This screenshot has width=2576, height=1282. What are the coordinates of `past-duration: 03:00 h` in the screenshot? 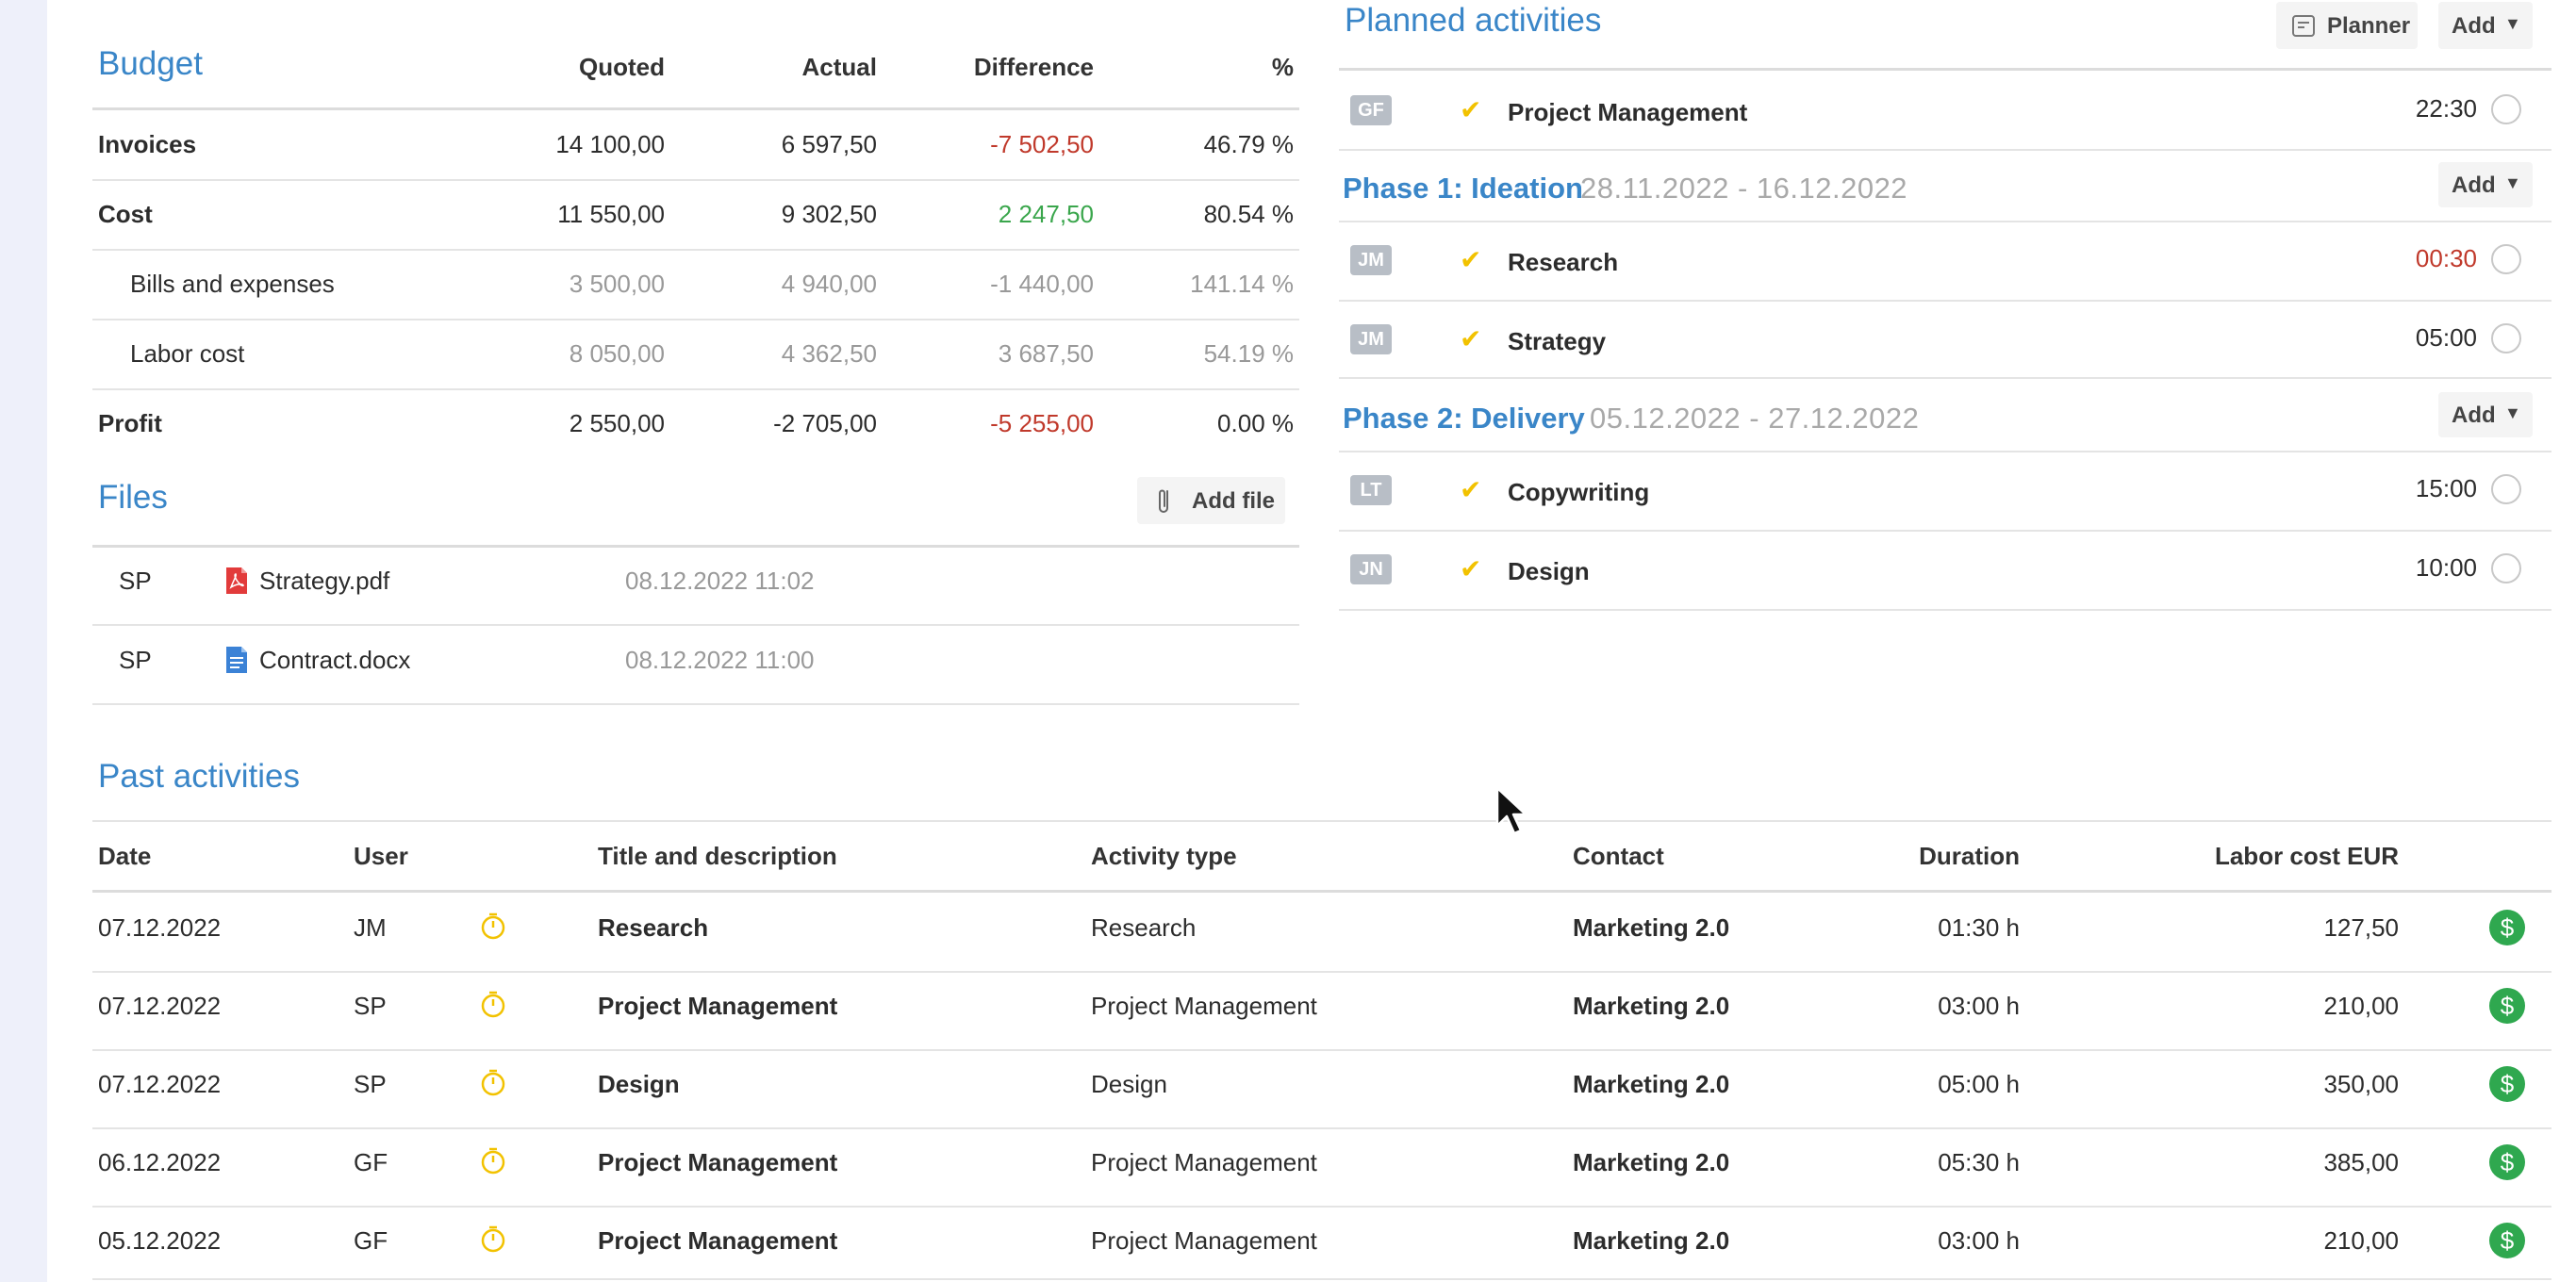 It's located at (1979, 1240).